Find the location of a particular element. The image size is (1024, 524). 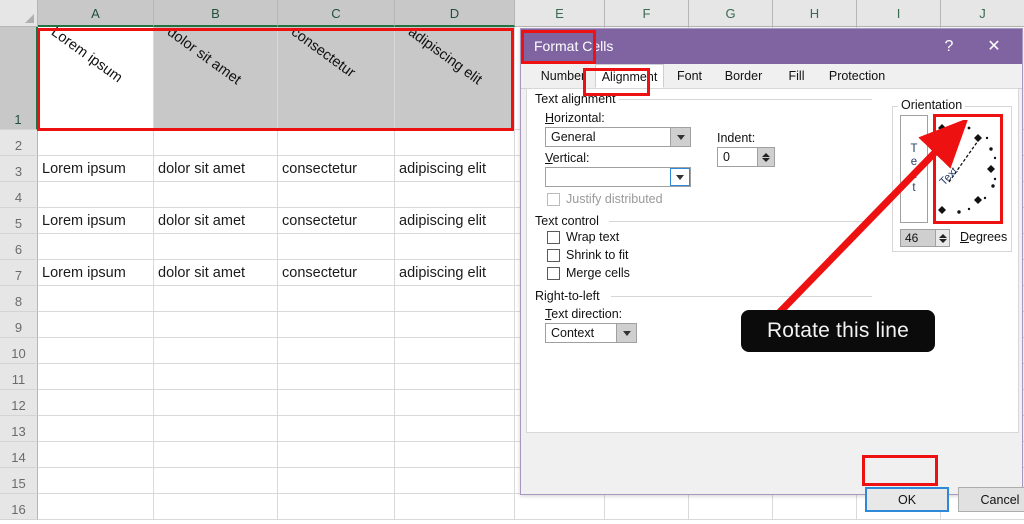

justify-distributed-checkbox is located at coordinates (553, 199).